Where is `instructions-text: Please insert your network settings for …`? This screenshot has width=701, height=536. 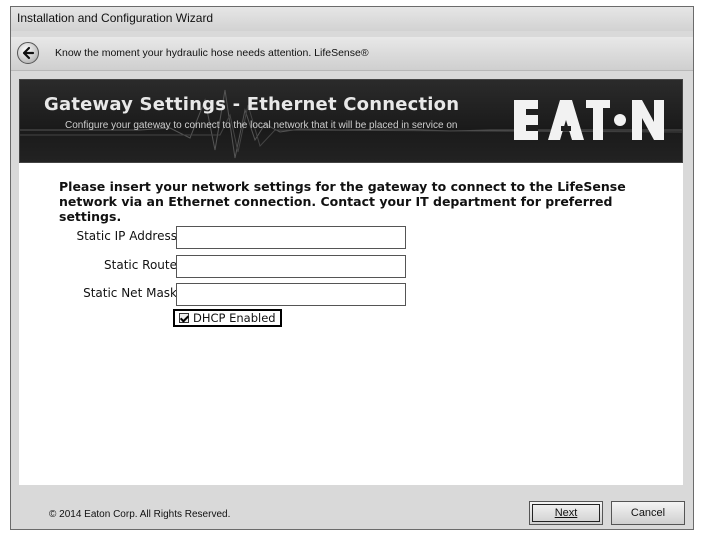 instructions-text: Please insert your network settings for … is located at coordinates (342, 201).